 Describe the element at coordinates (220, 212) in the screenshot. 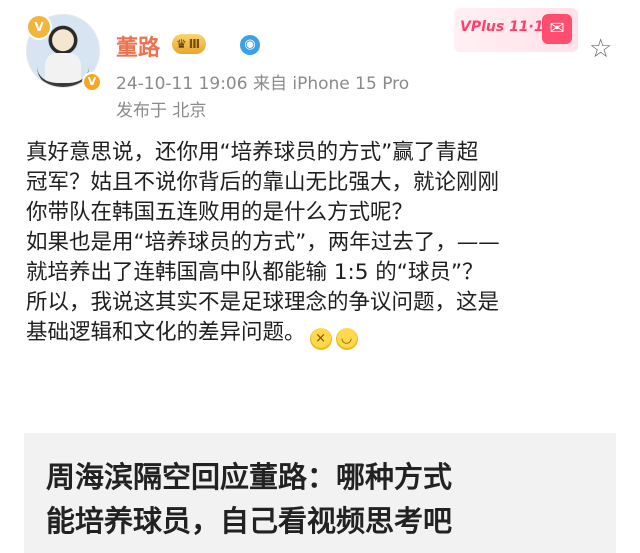

I see `post-text-line: 你带队在韩国五连败用的是什么方式呢？` at that location.